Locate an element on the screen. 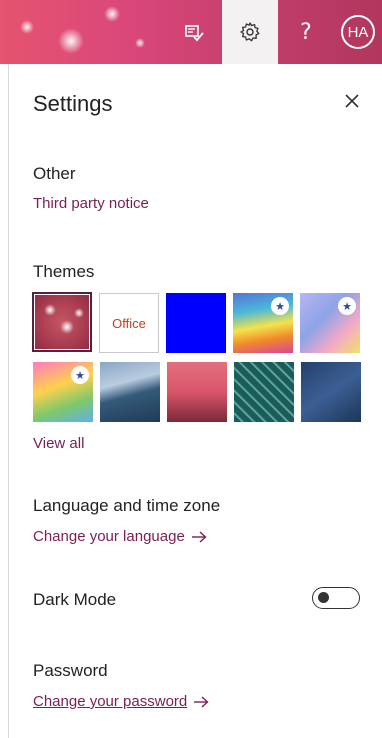  theme-office: Office is located at coordinates (129, 323).